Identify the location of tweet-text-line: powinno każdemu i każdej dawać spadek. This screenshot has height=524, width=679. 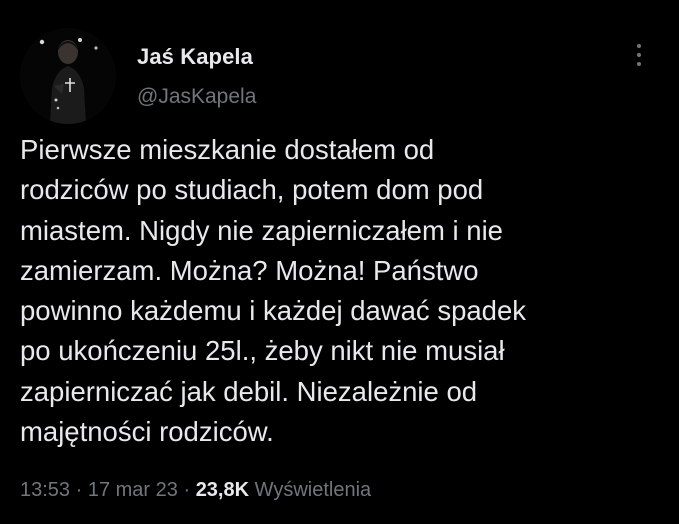
(273, 311).